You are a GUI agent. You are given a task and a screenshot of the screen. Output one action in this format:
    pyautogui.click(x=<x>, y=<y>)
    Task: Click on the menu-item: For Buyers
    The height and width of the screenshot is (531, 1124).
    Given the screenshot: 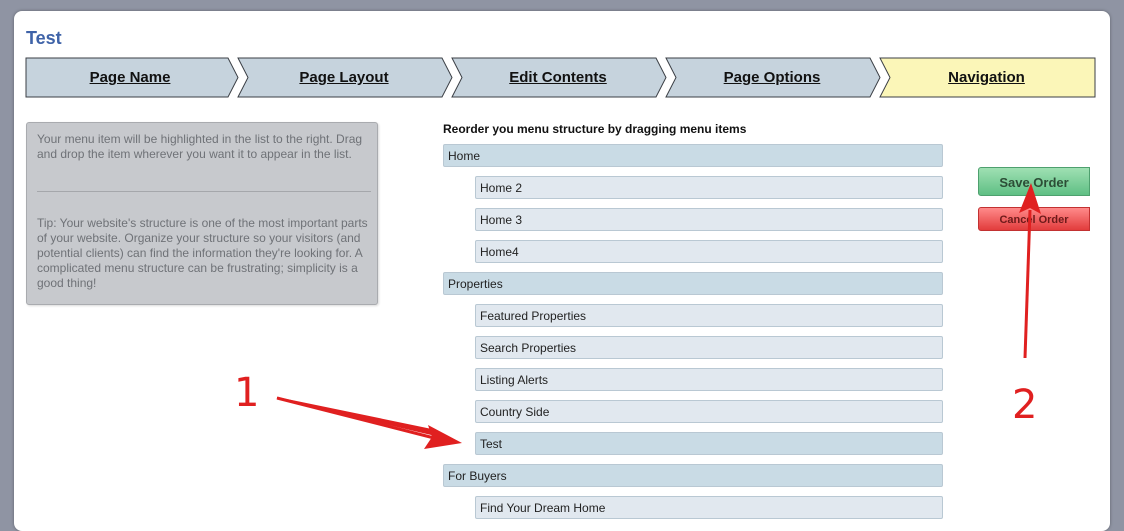 What is the action you would take?
    pyautogui.click(x=693, y=475)
    